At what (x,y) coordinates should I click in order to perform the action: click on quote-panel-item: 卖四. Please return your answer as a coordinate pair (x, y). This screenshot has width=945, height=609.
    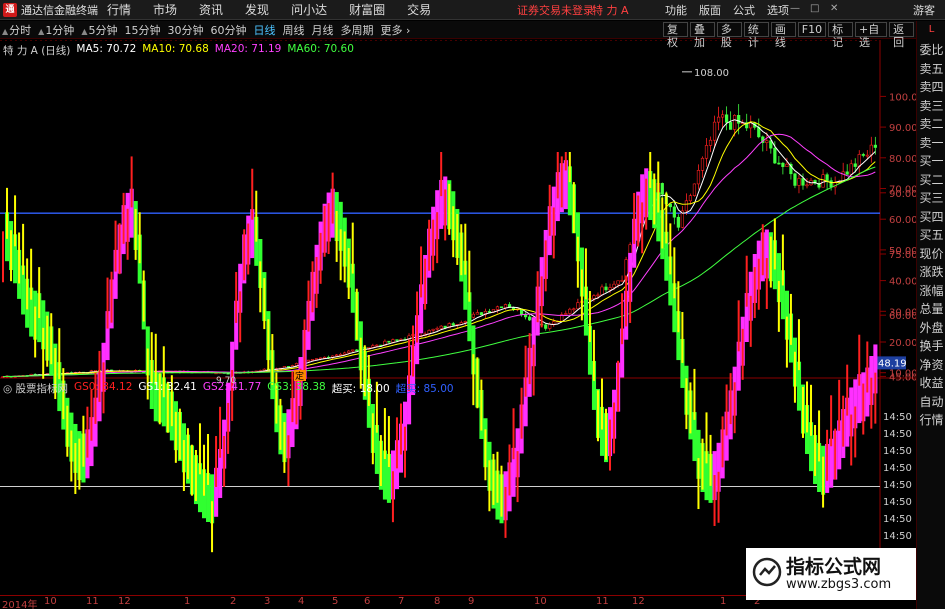
    Looking at the image, I should click on (931, 87).